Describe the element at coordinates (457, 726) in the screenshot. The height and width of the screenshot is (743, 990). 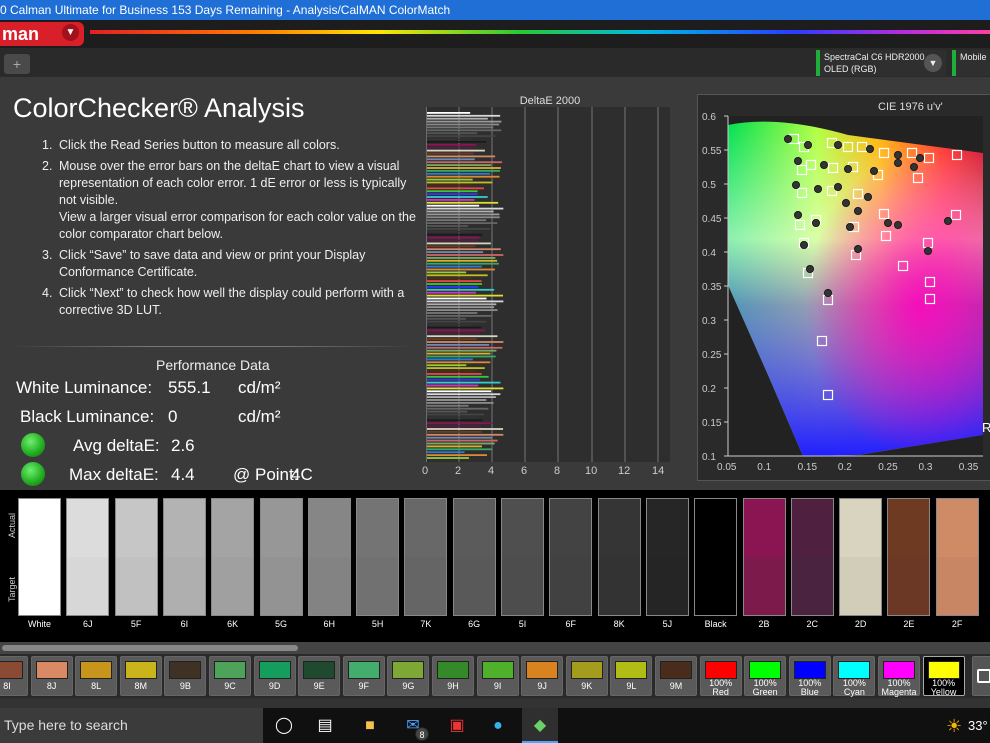
I see `gift-icon: ▣` at that location.